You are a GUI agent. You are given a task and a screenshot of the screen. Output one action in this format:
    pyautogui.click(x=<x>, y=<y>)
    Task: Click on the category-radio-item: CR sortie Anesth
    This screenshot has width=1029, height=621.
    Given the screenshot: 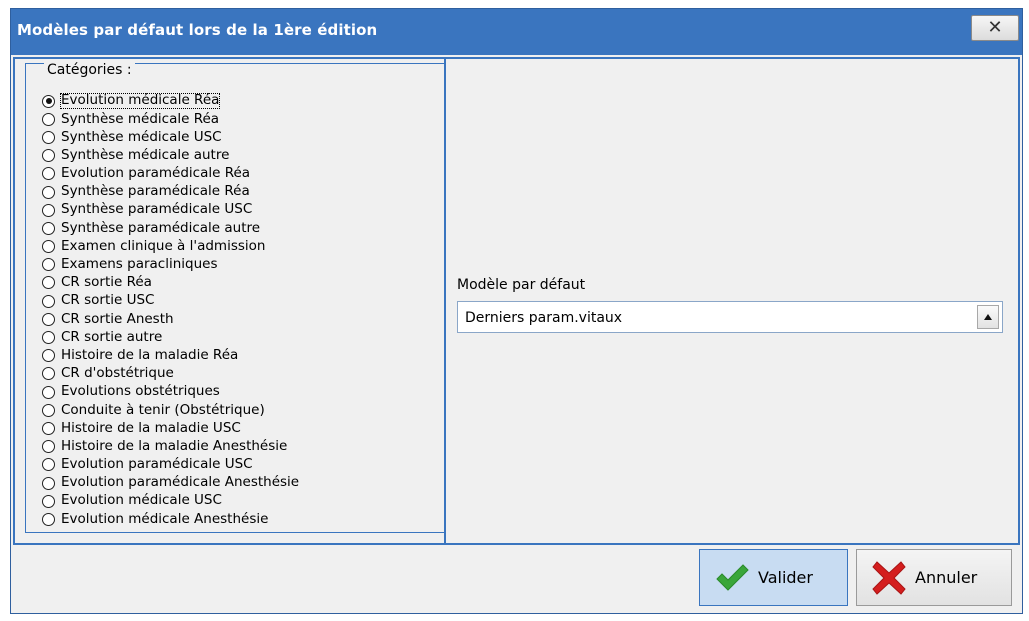 What is the action you would take?
    pyautogui.click(x=170, y=319)
    